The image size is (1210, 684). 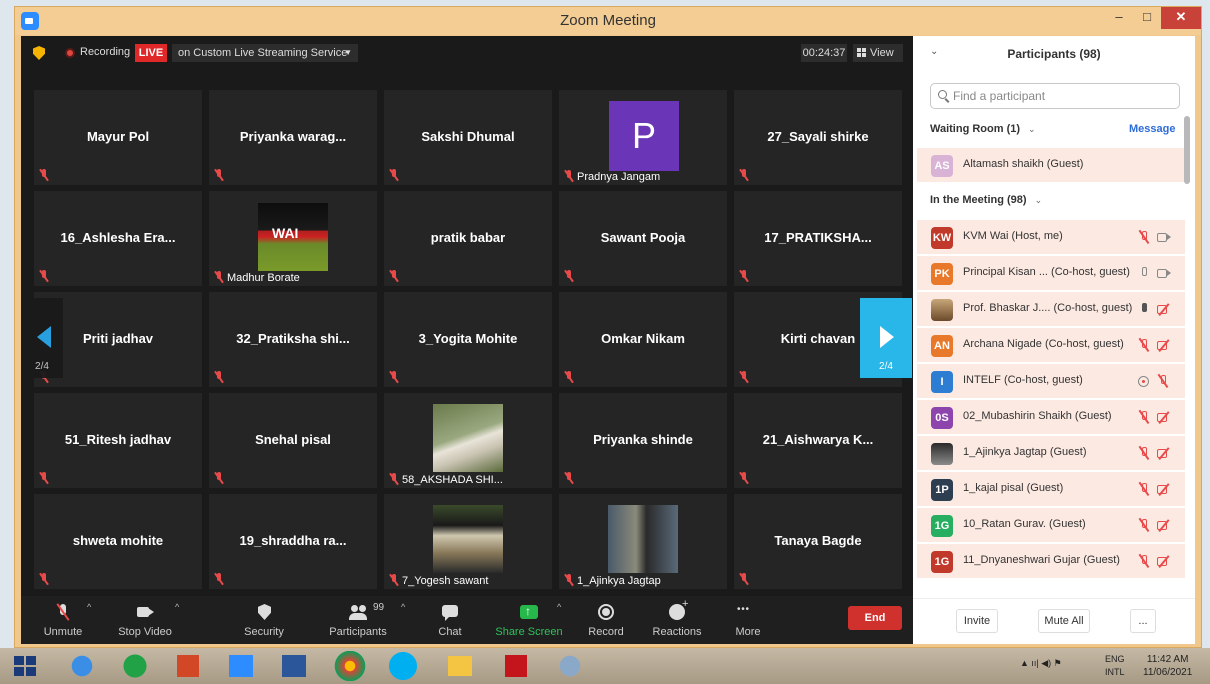 What do you see at coordinates (1051, 273) in the screenshot?
I see `participant-row: PK Principal Kisan ... (Co-host, guest)` at bounding box center [1051, 273].